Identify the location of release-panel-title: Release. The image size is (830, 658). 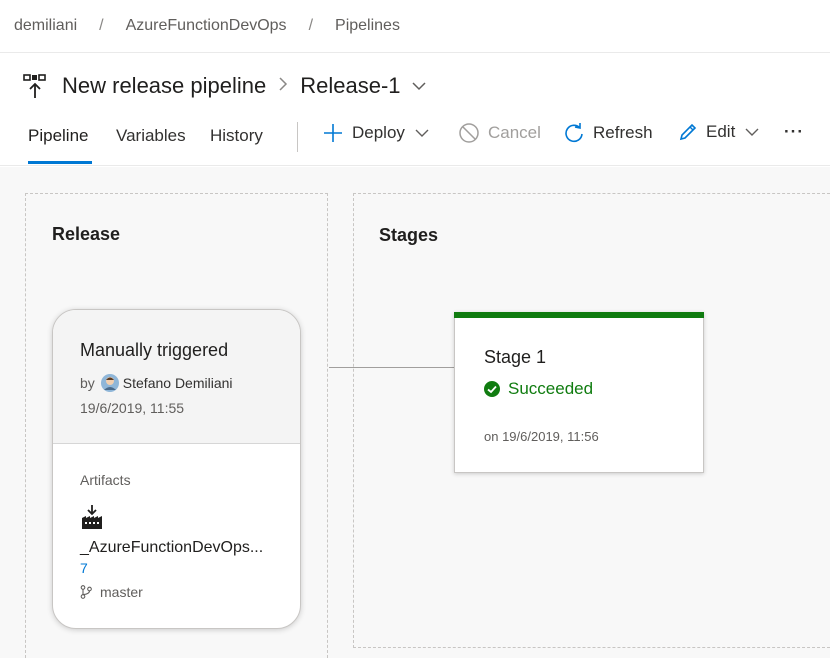
(86, 234).